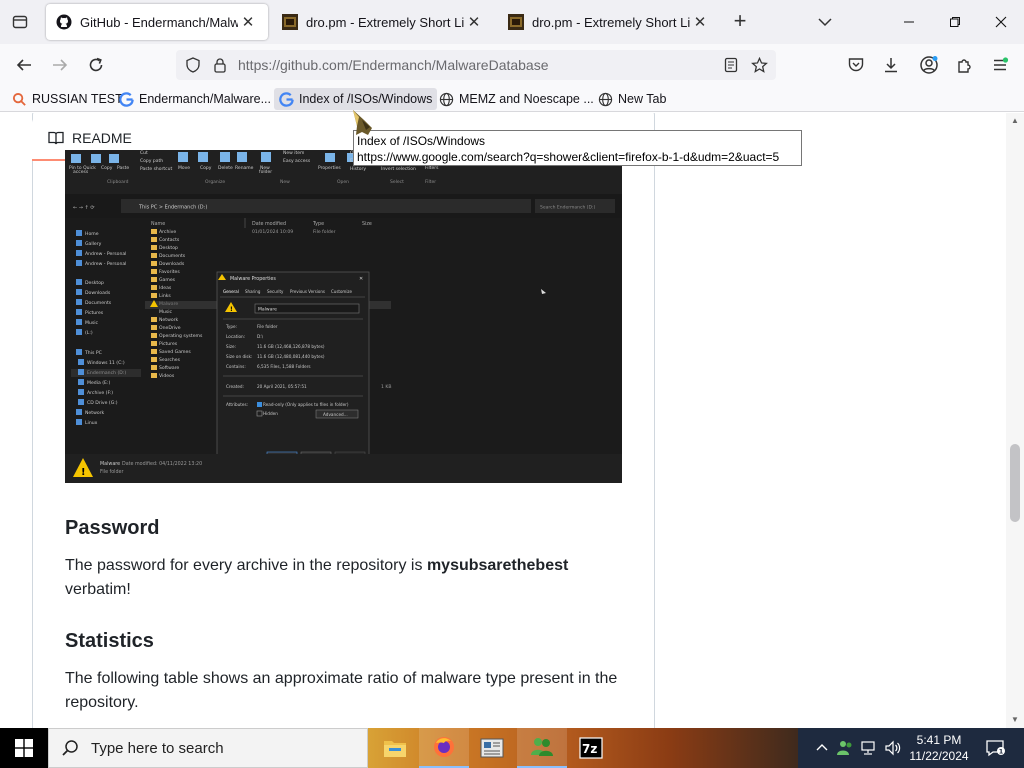 This screenshot has height=768, width=1024. What do you see at coordinates (157, 22) in the screenshot?
I see `tab-github: GitHub - Endermanch/MalwareDatabase ✕` at bounding box center [157, 22].